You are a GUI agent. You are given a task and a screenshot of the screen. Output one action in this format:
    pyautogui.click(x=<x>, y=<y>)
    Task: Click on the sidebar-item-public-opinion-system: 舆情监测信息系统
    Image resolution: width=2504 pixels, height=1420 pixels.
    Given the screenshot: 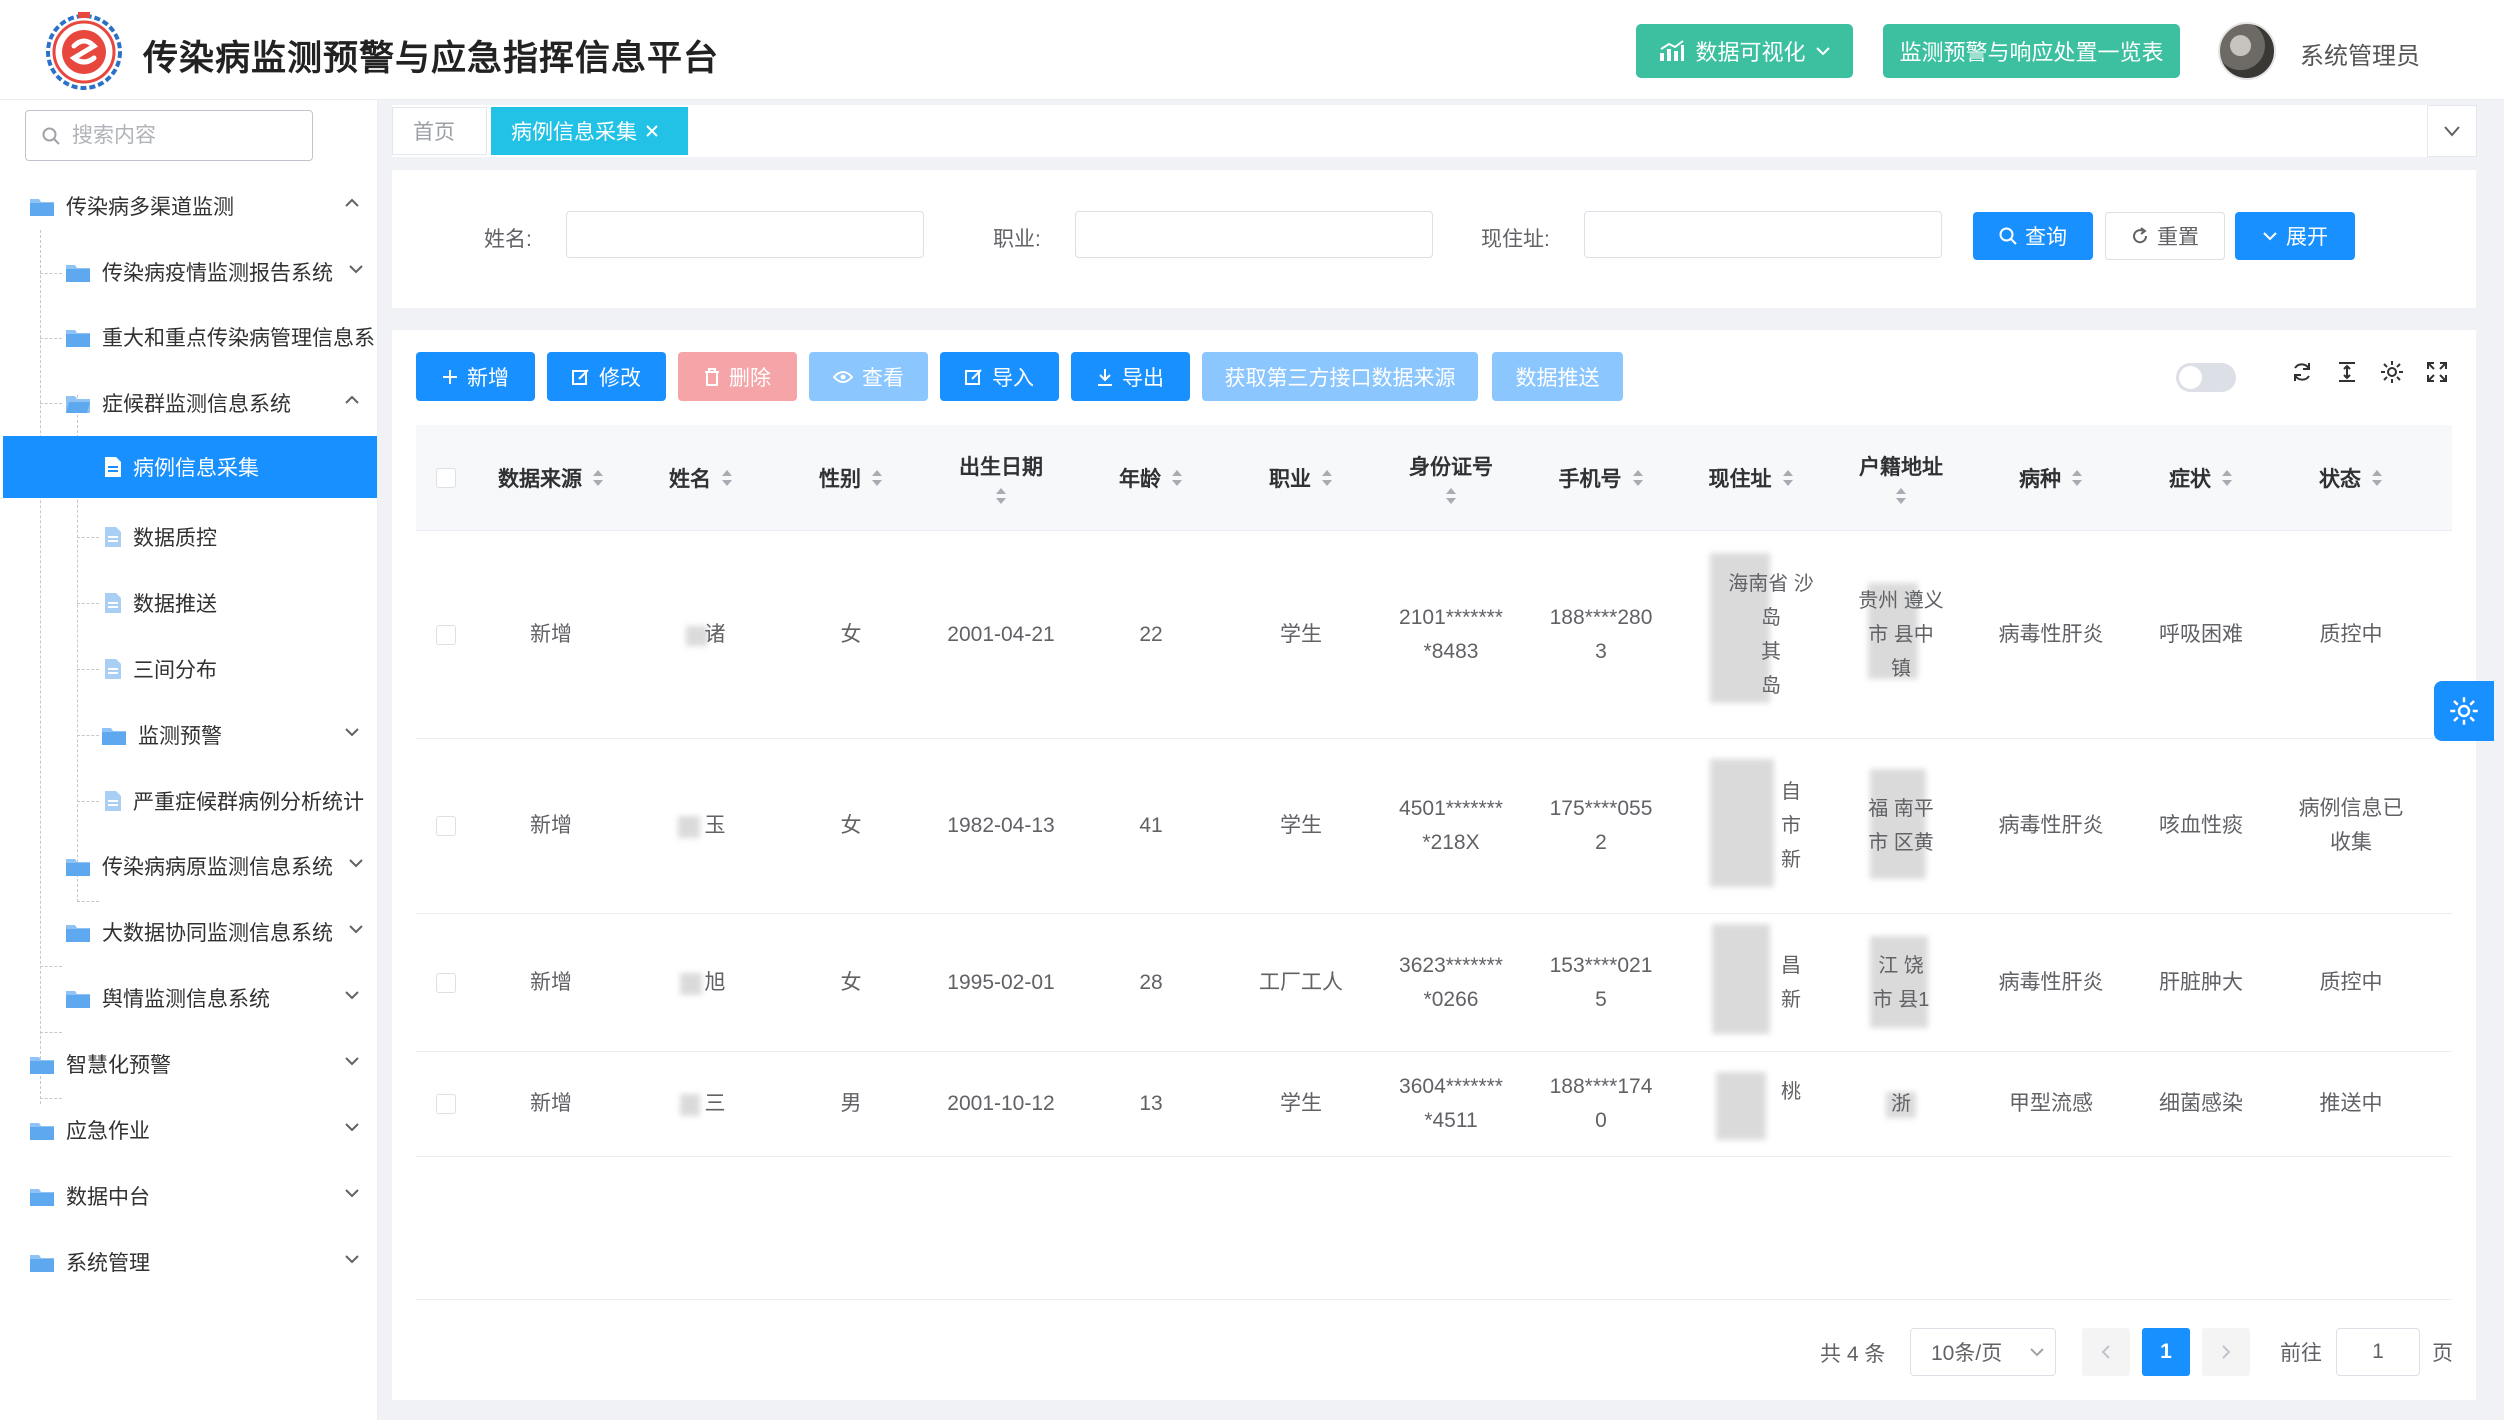 What is the action you would take?
    pyautogui.click(x=213, y=998)
    